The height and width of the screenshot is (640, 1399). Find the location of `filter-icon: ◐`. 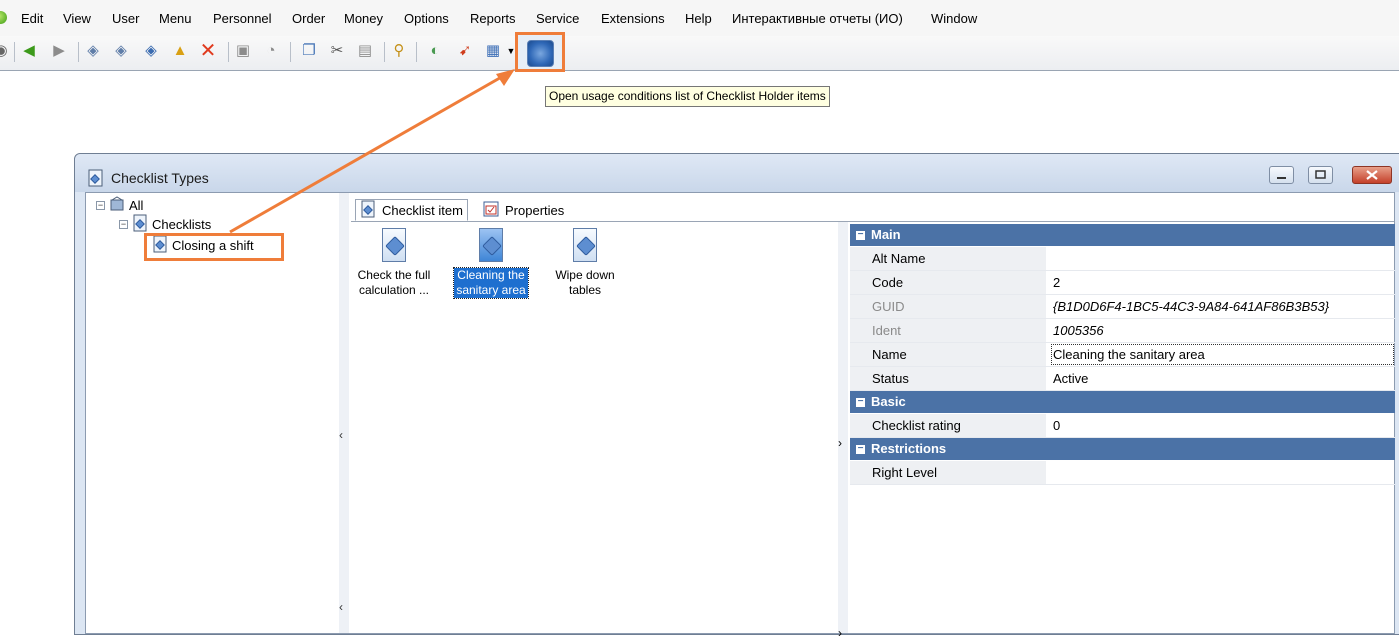

filter-icon: ◐ is located at coordinates (435, 51).